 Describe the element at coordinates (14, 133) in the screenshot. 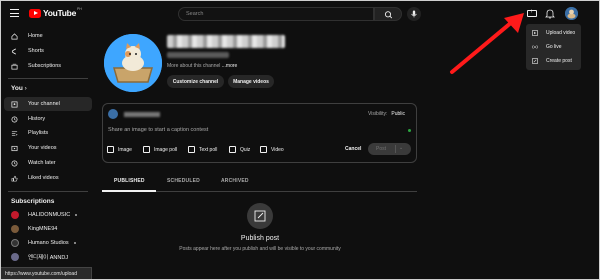

I see `playlists-icon` at that location.